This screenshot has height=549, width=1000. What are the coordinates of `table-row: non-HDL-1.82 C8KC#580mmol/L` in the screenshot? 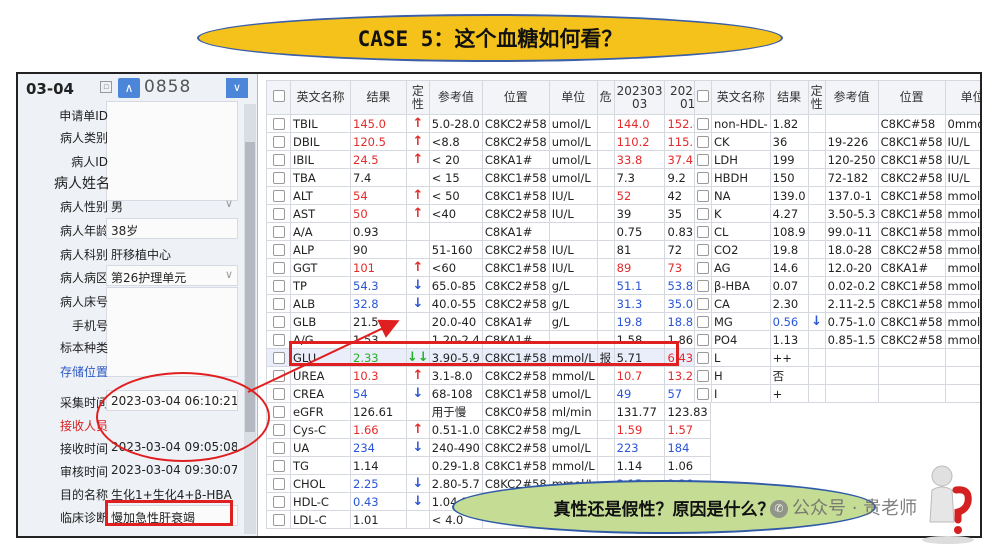 It's located at (837, 123).